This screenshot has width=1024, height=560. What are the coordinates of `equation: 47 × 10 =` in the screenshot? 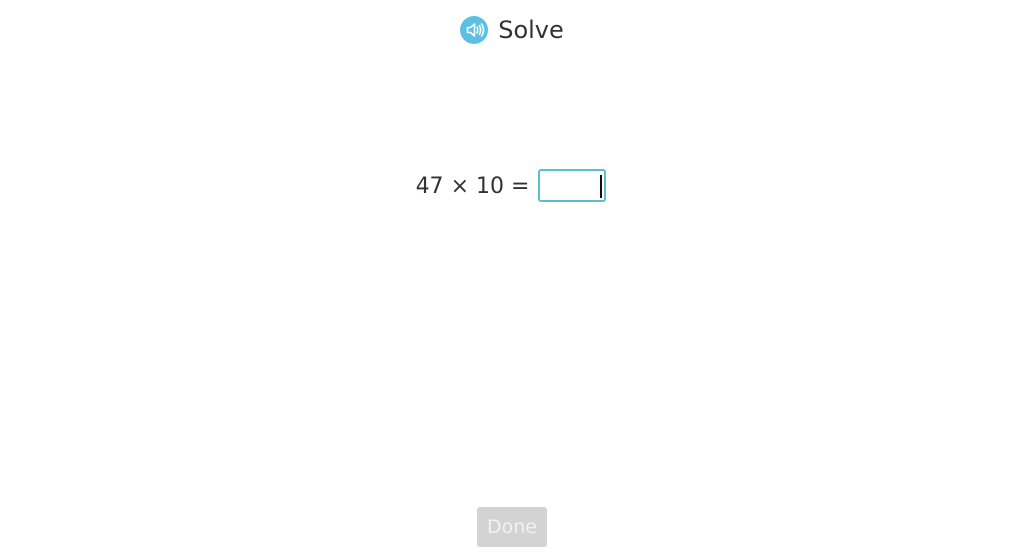 It's located at (512, 186).